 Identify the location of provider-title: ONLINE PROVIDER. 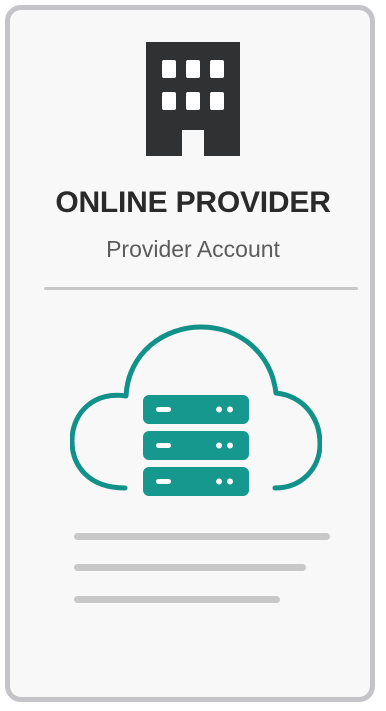
(193, 202).